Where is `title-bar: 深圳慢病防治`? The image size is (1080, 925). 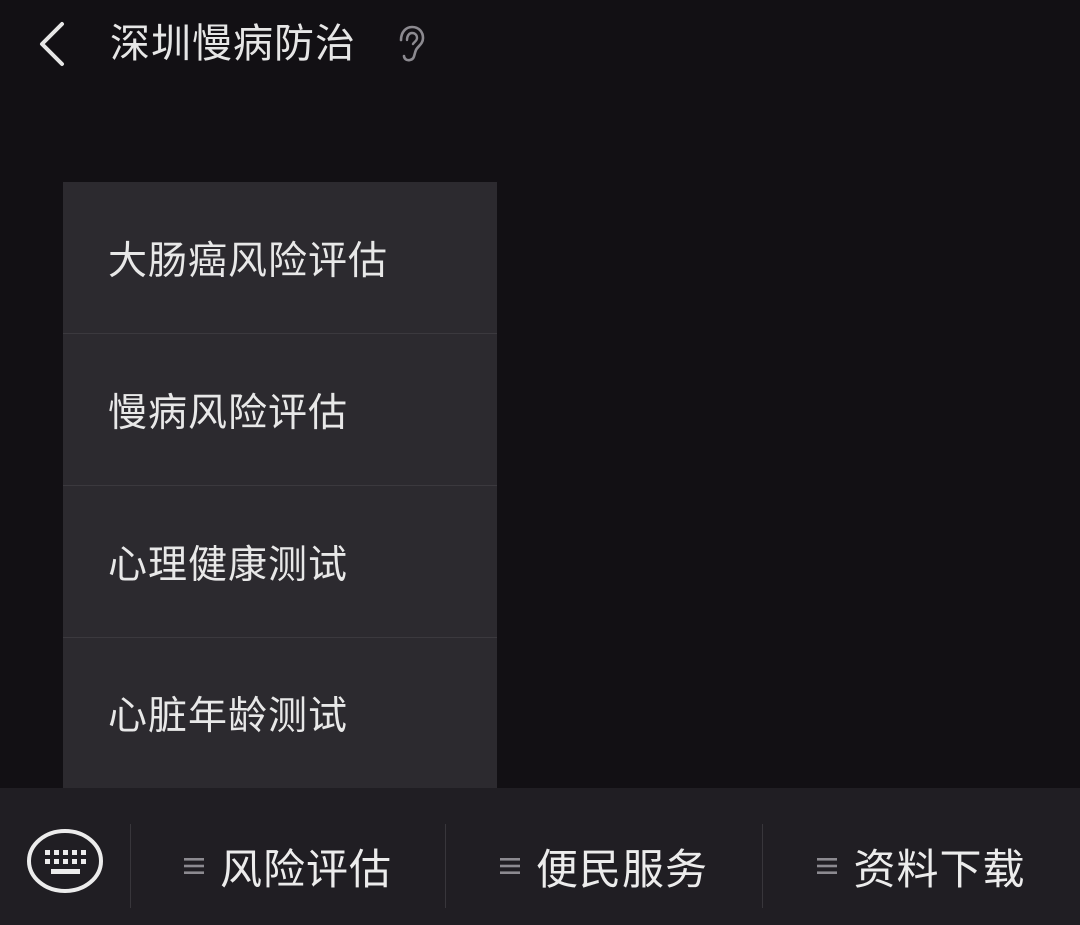 title-bar: 深圳慢病防治 is located at coordinates (540, 45).